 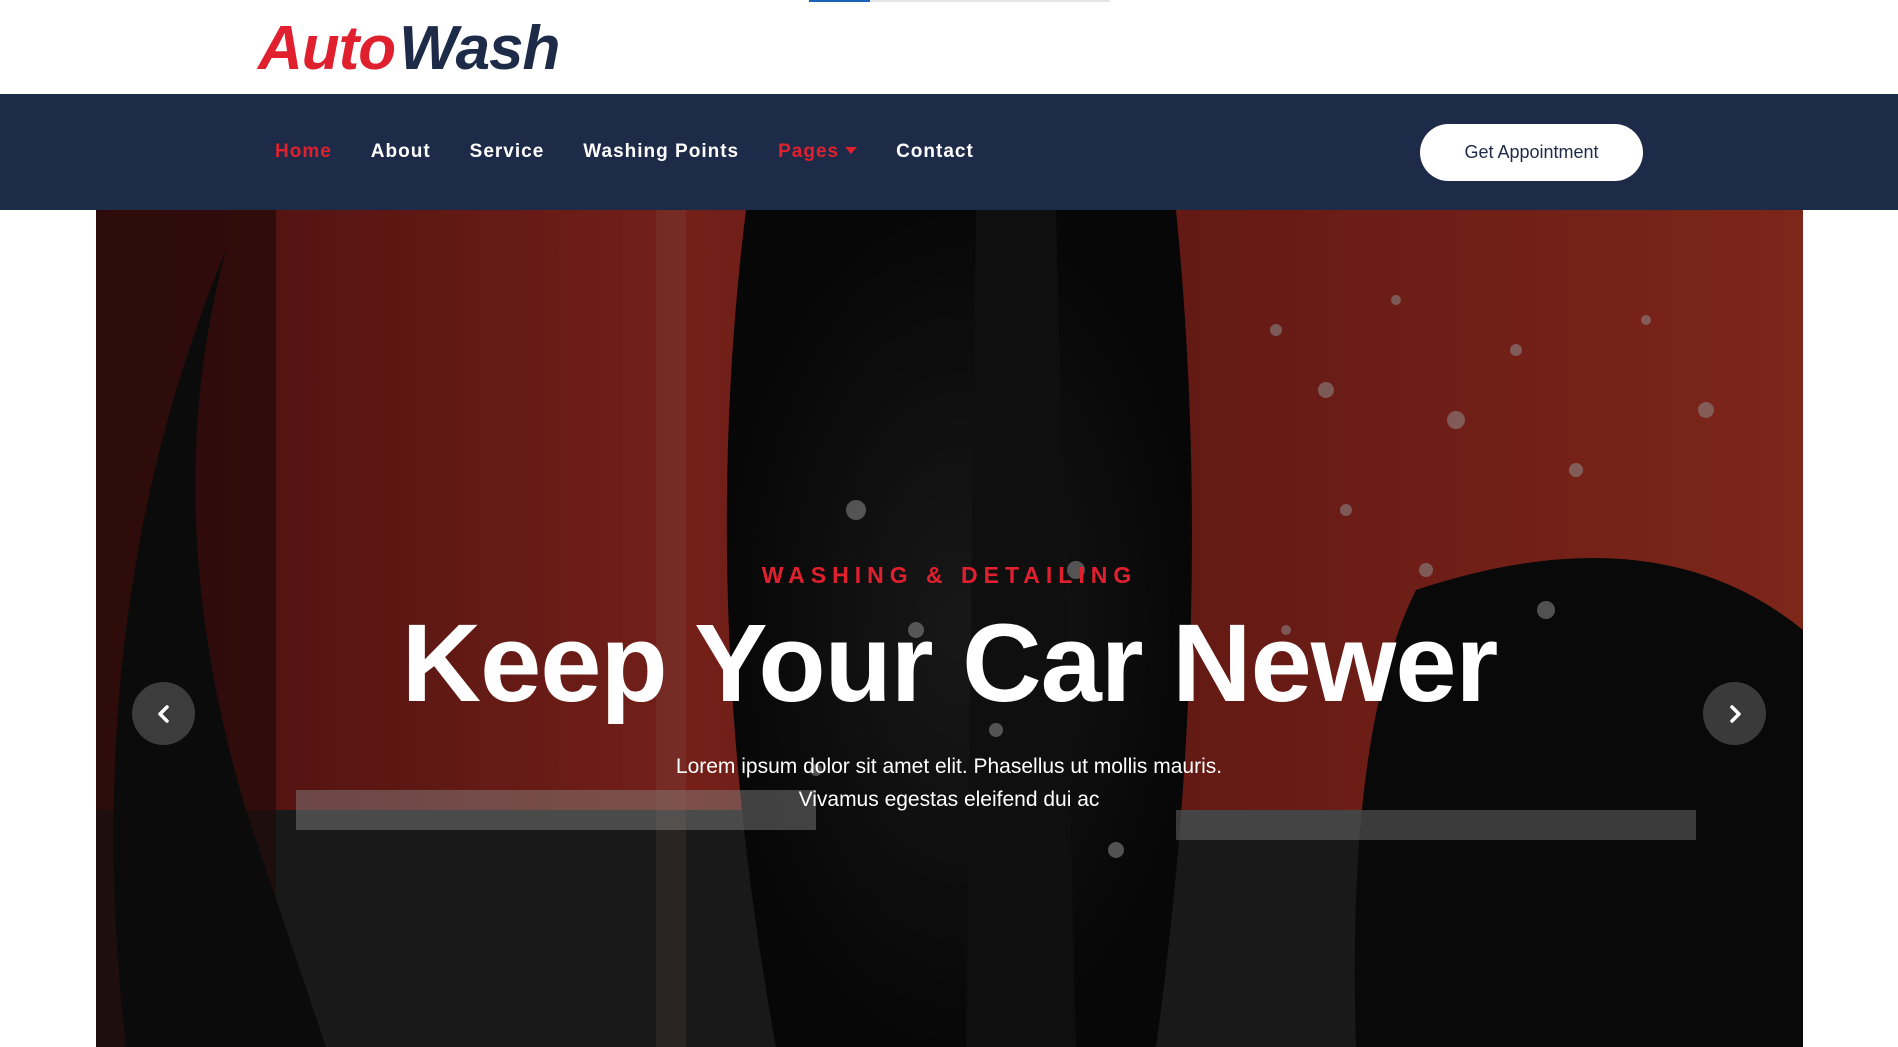 I want to click on logo-auto-text: Auto, so click(x=327, y=48).